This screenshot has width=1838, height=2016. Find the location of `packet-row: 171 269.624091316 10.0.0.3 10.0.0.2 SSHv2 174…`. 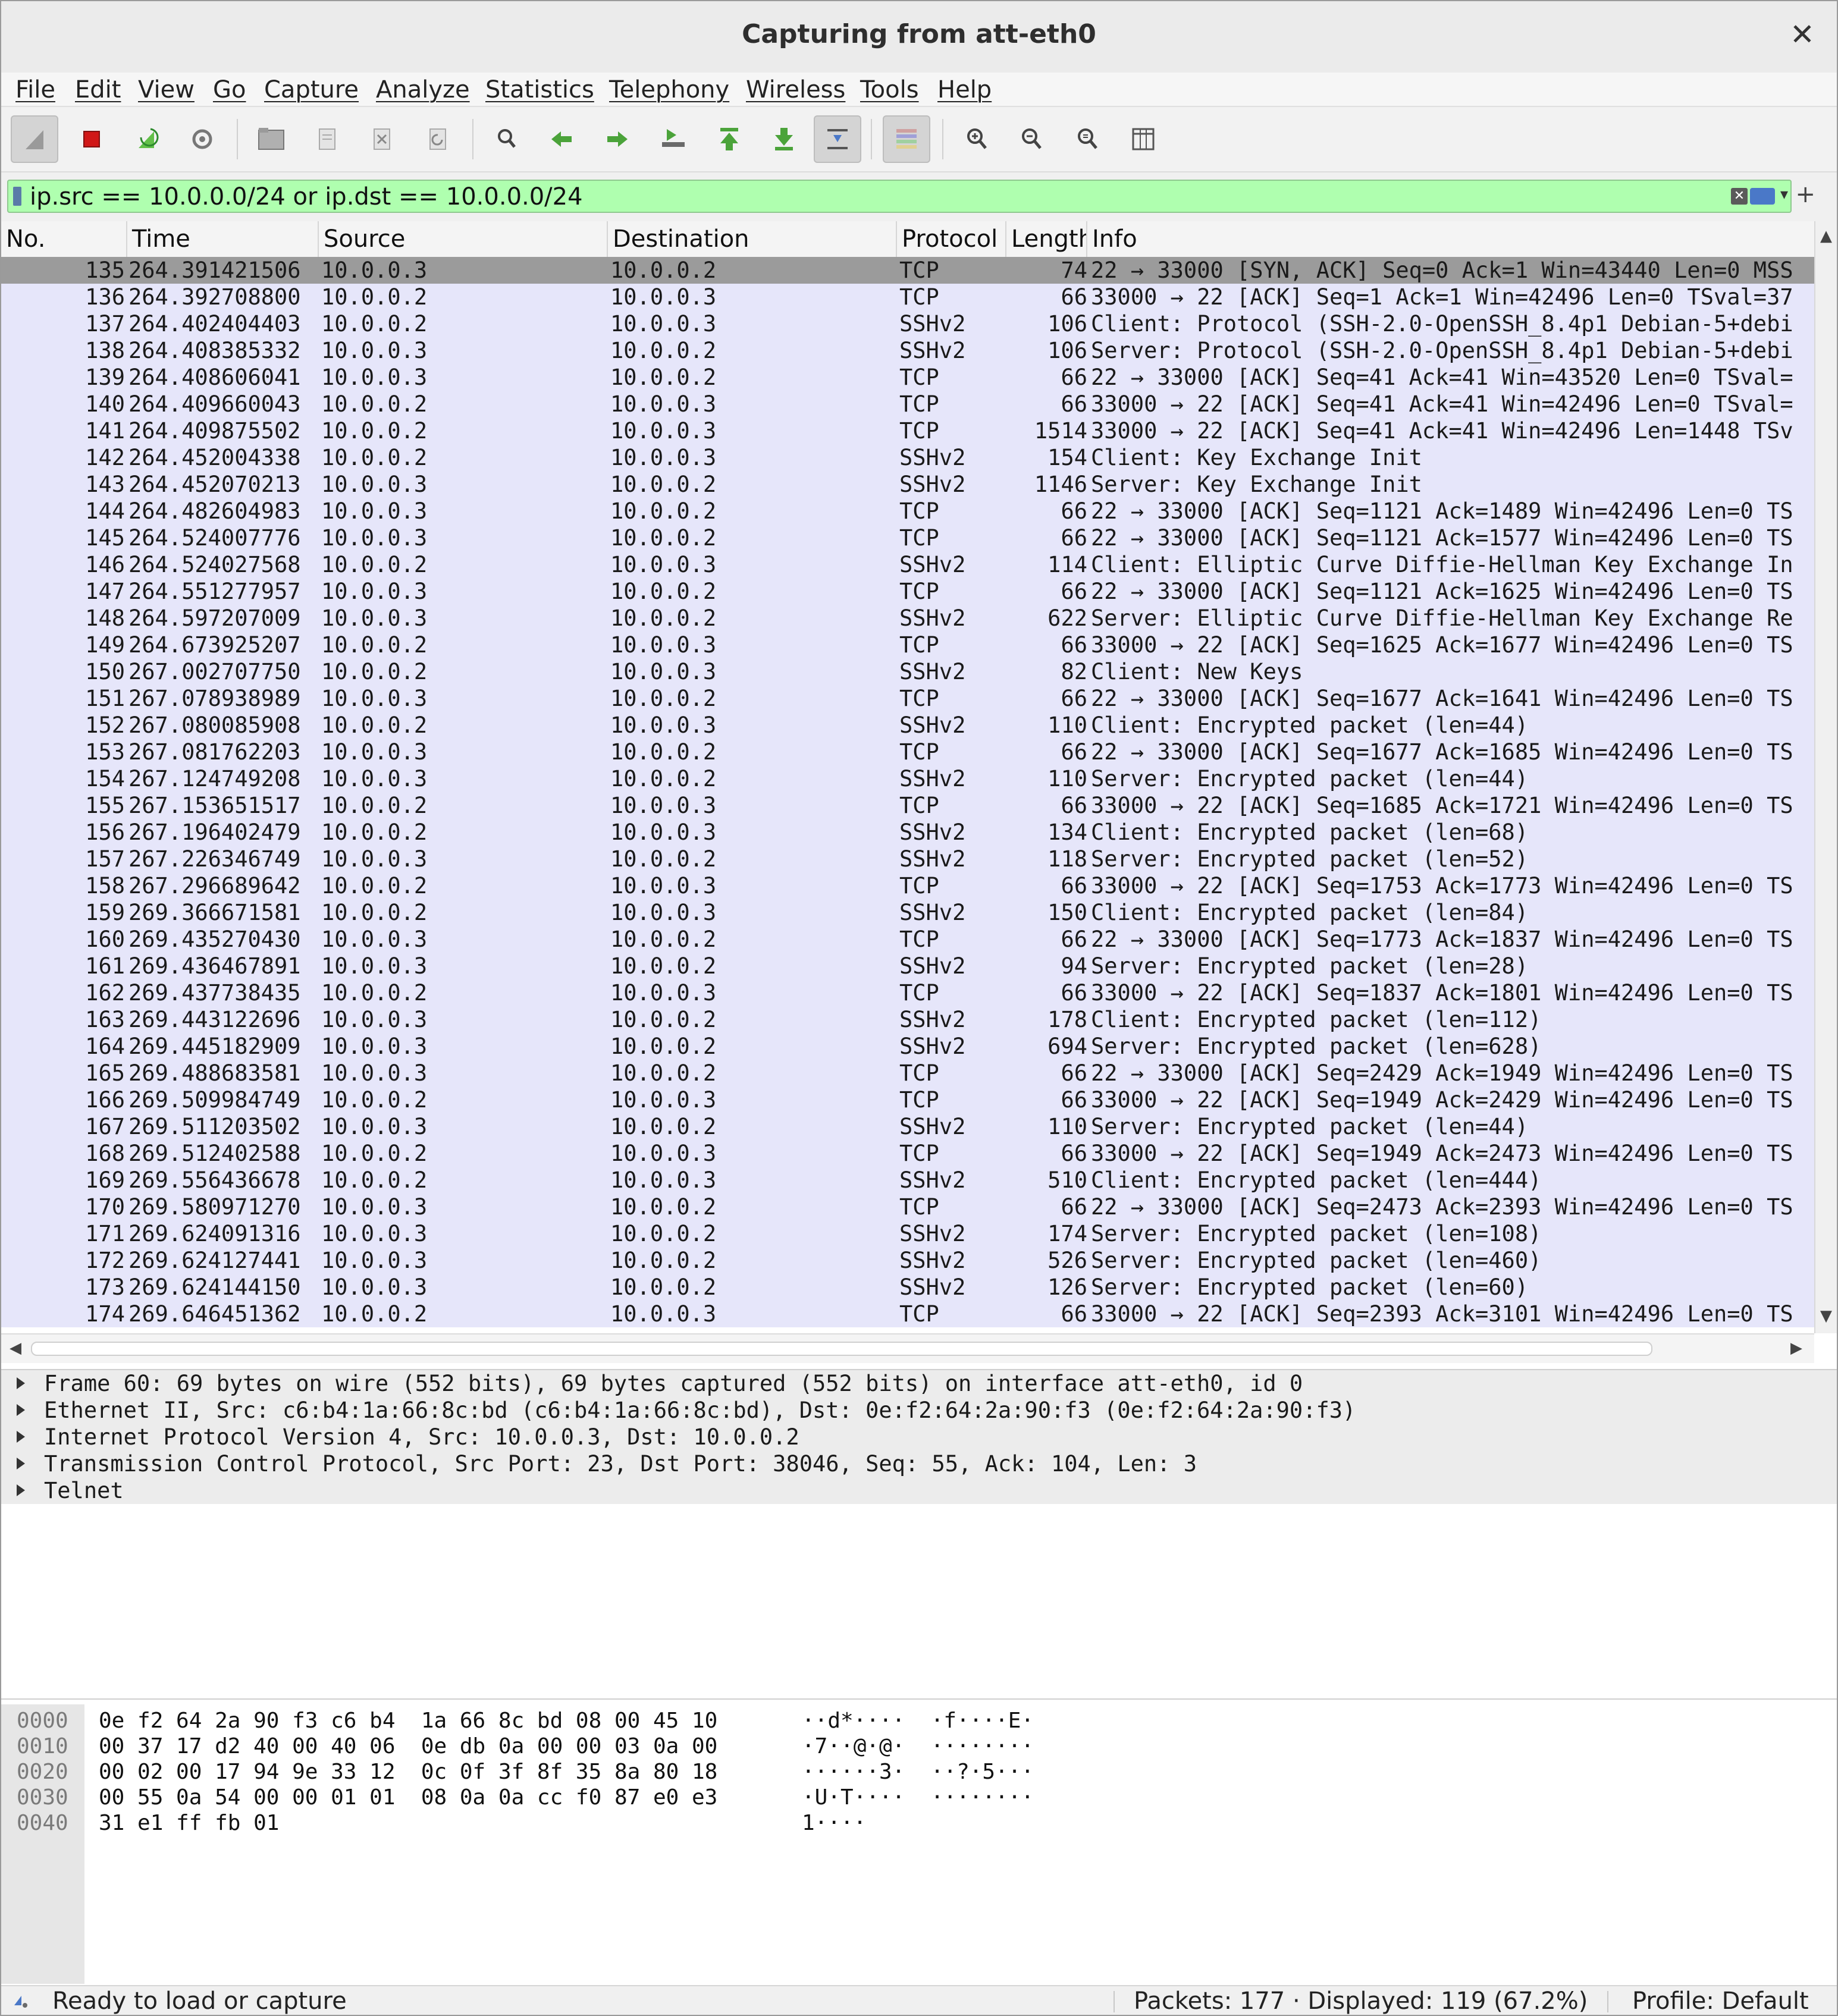

packet-row: 171 269.624091316 10.0.0.3 10.0.0.2 SSHv2 174… is located at coordinates (908, 1233).